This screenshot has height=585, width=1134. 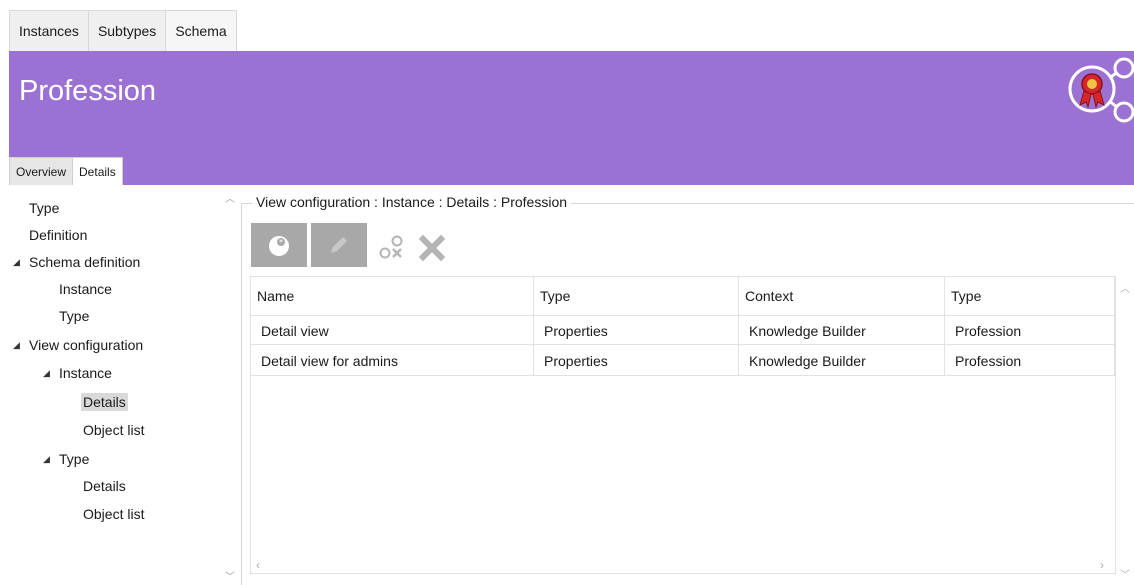 What do you see at coordinates (201, 30) in the screenshot?
I see `tab-schema: Schema` at bounding box center [201, 30].